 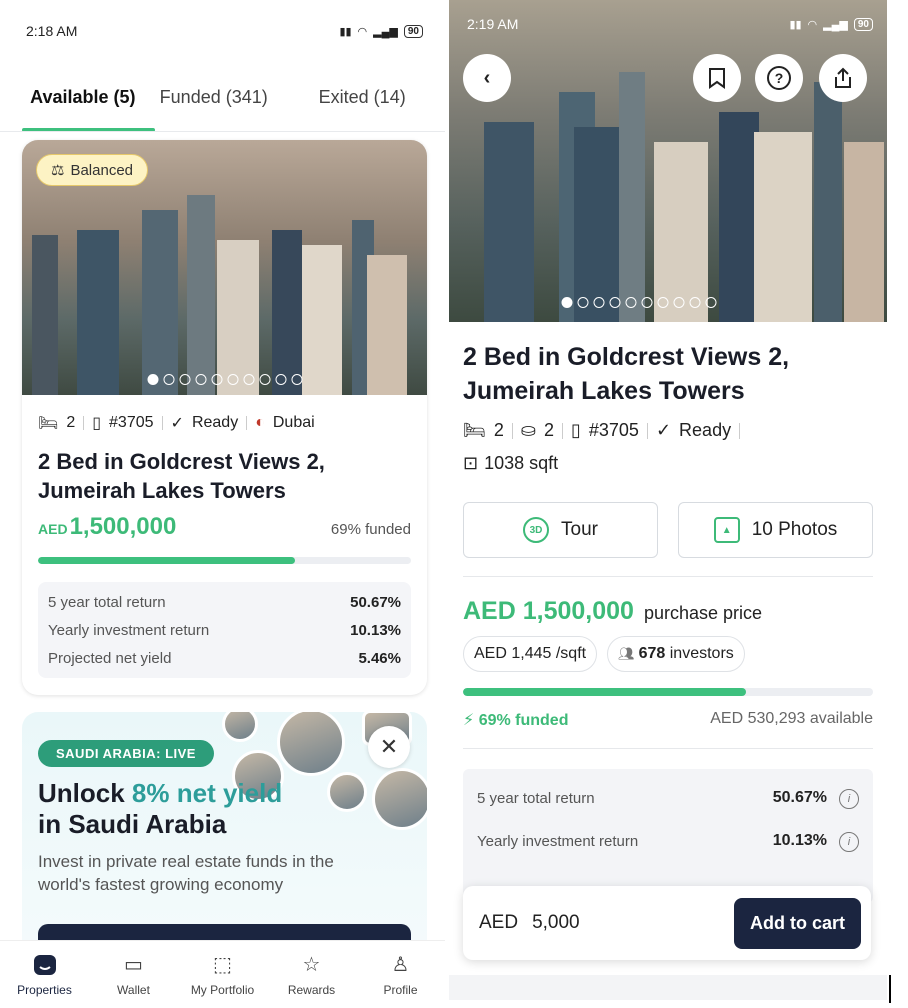 What do you see at coordinates (83, 97) in the screenshot?
I see `tab-available: Available (5)` at bounding box center [83, 97].